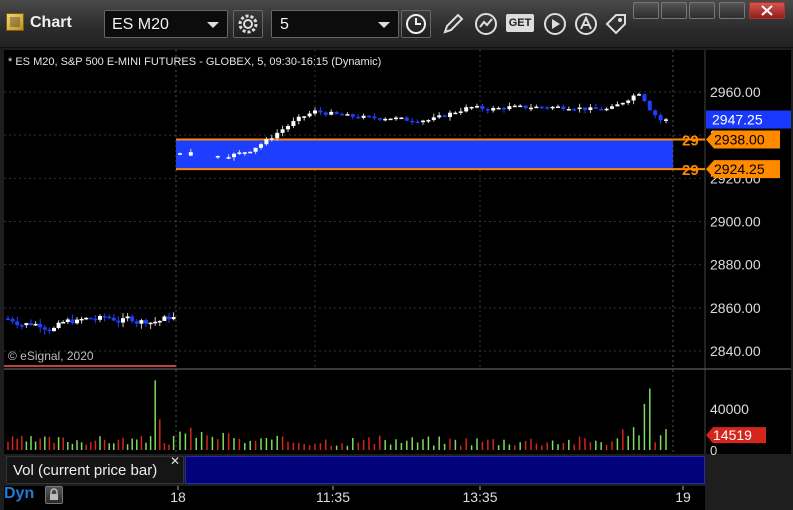 The height and width of the screenshot is (510, 793). What do you see at coordinates (445, 470) in the screenshot?
I see `volume-study-bar` at bounding box center [445, 470].